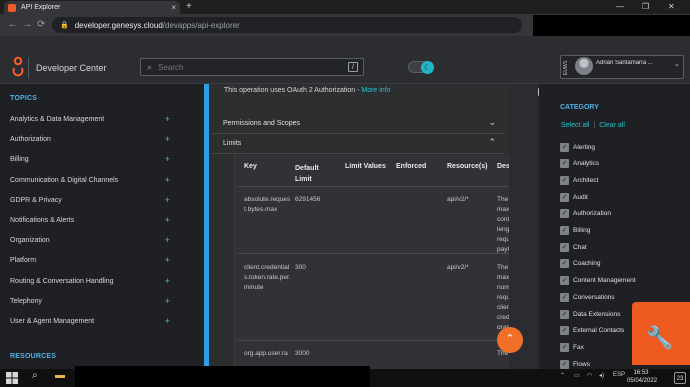  Describe the element at coordinates (189, 7) in the screenshot. I see `new-tab-button: +` at that location.